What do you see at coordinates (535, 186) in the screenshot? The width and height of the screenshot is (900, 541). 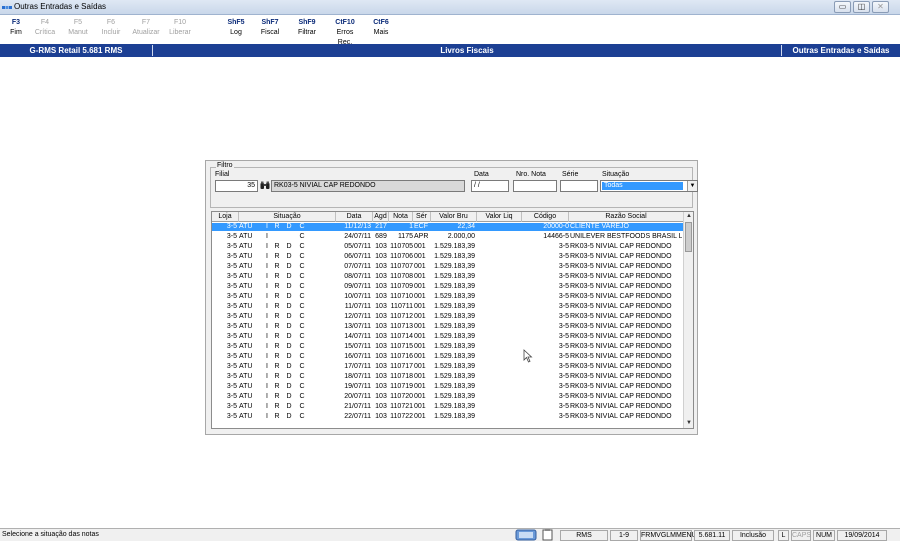 I see `nro-nota-input` at bounding box center [535, 186].